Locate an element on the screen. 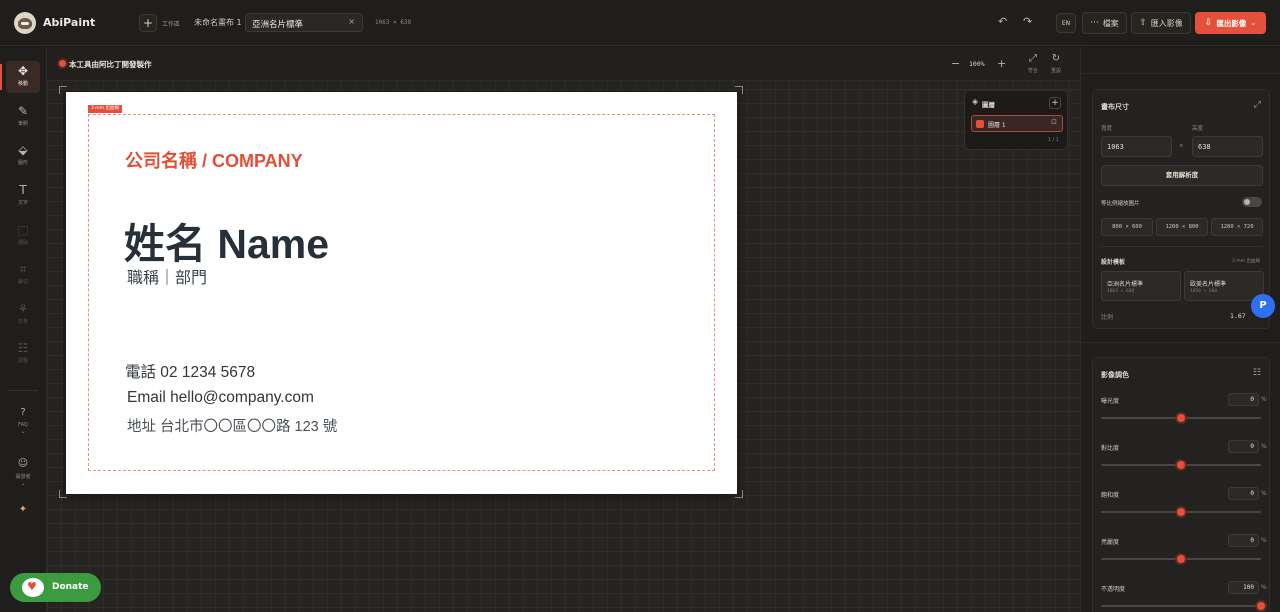  active-tool-indicator is located at coordinates (1, 77).